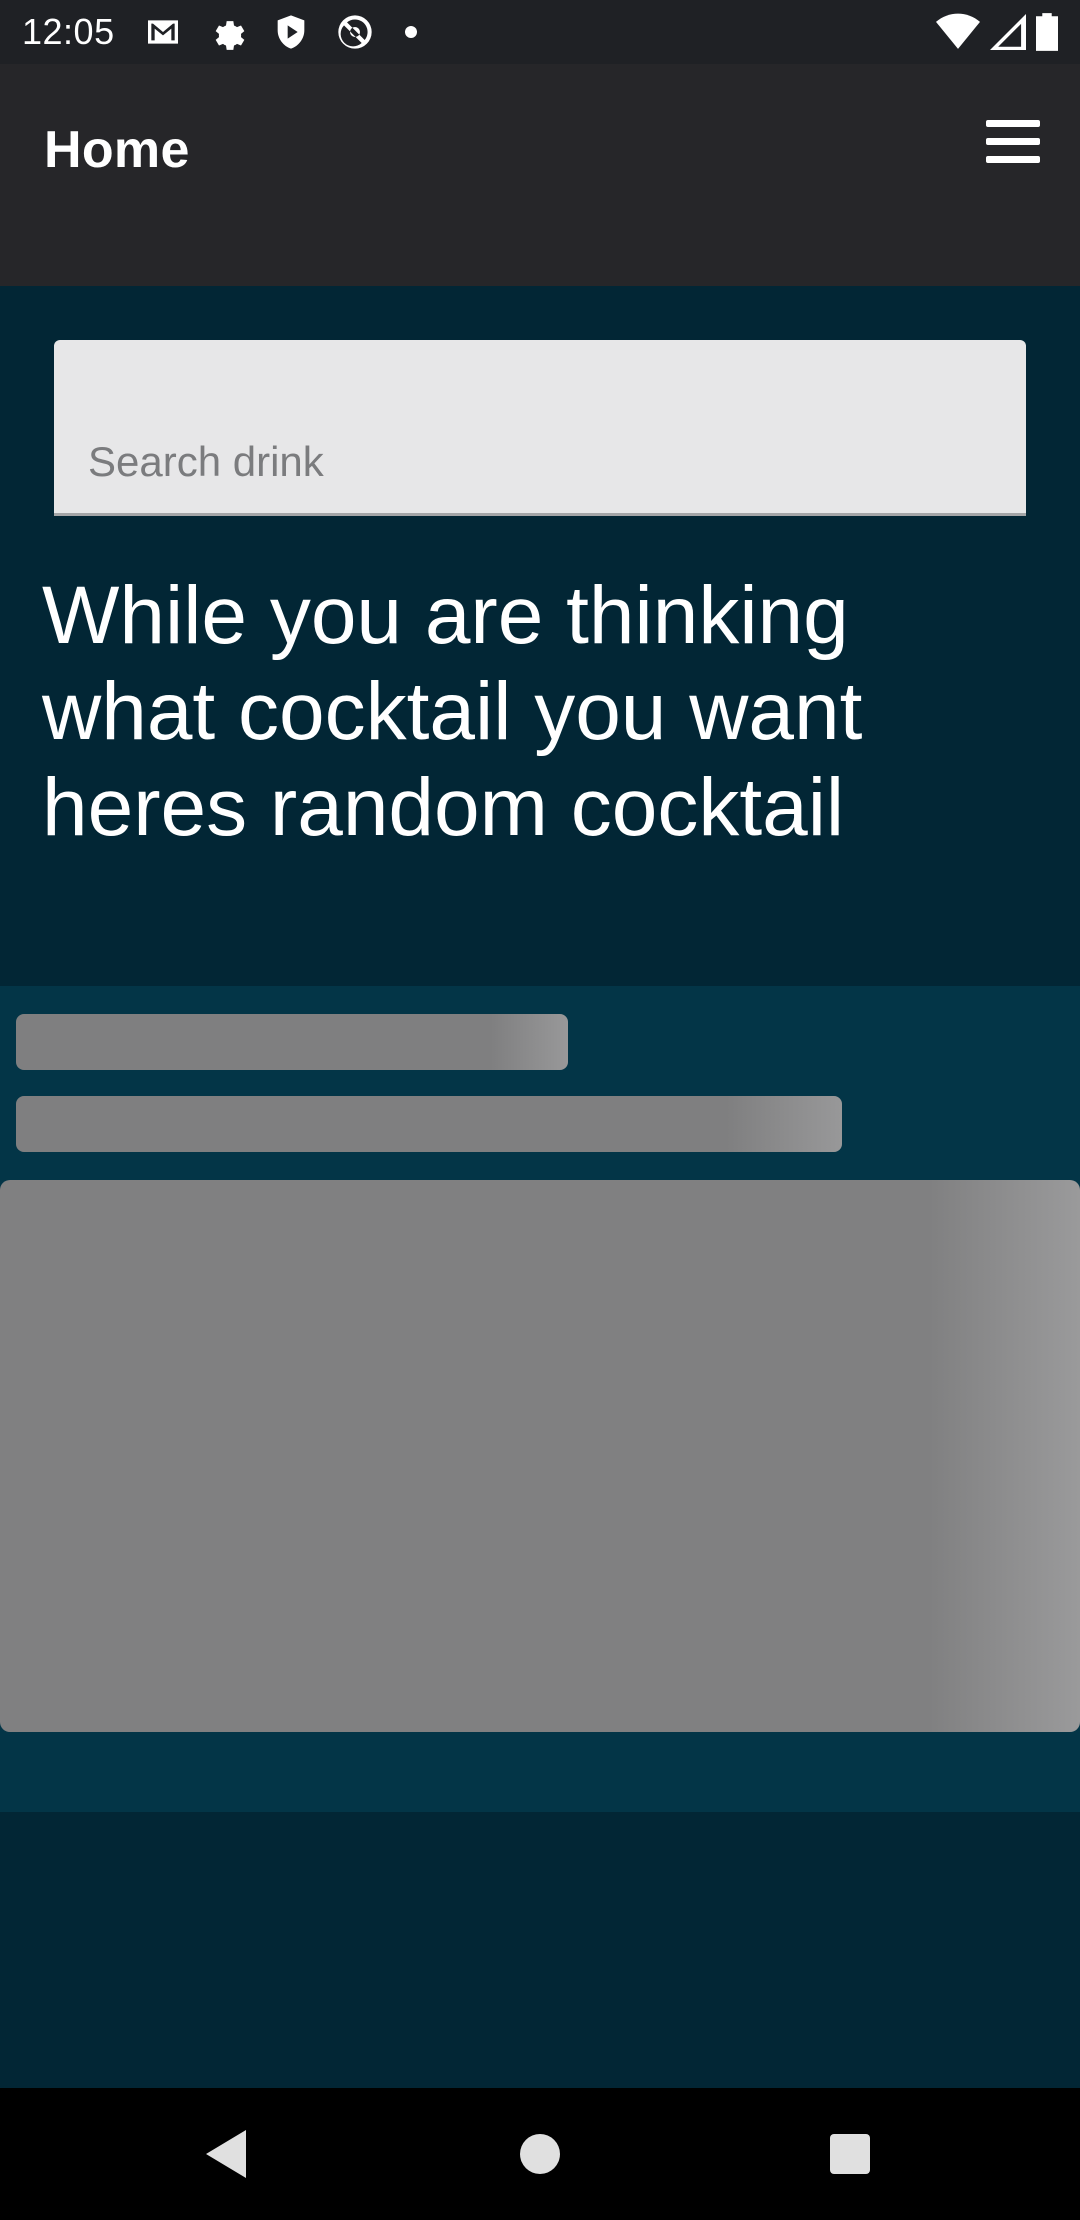 Image resolution: width=1080 pixels, height=2220 pixels. I want to click on shield-play-icon, so click(290, 32).